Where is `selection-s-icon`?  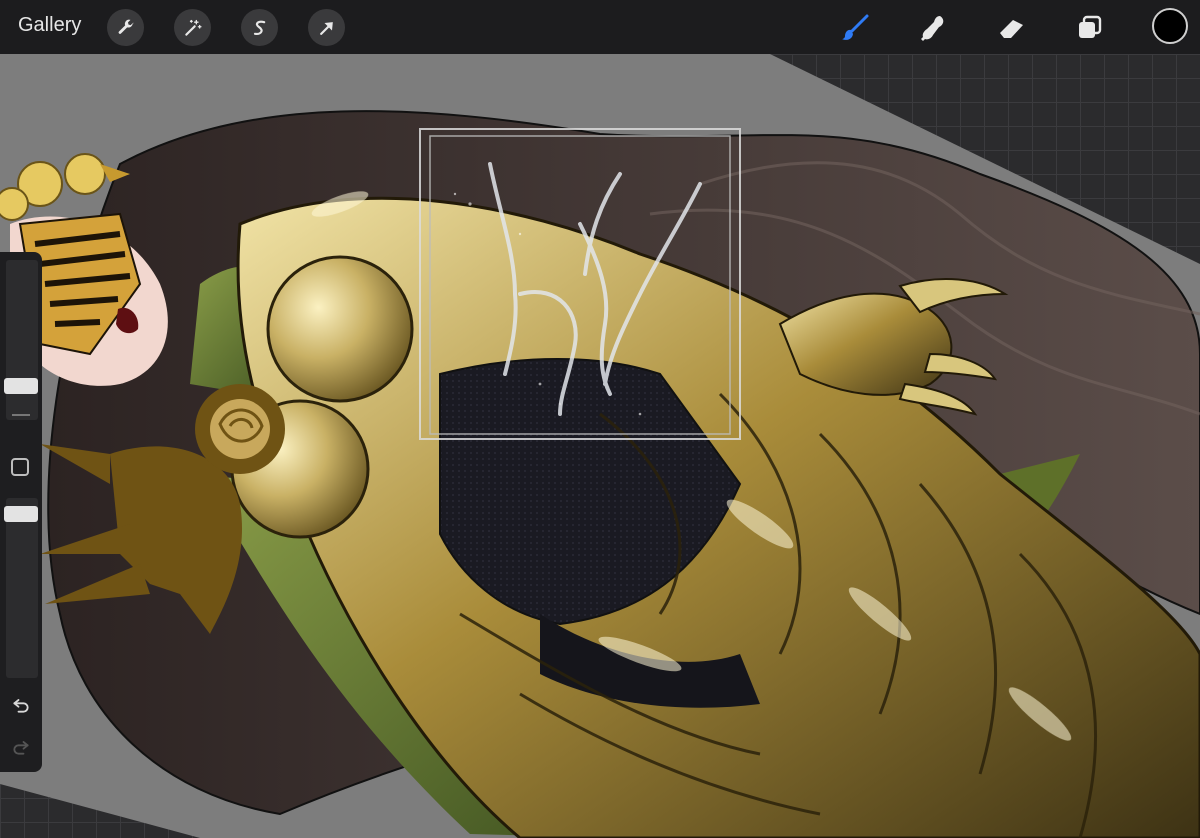 selection-s-icon is located at coordinates (259, 27).